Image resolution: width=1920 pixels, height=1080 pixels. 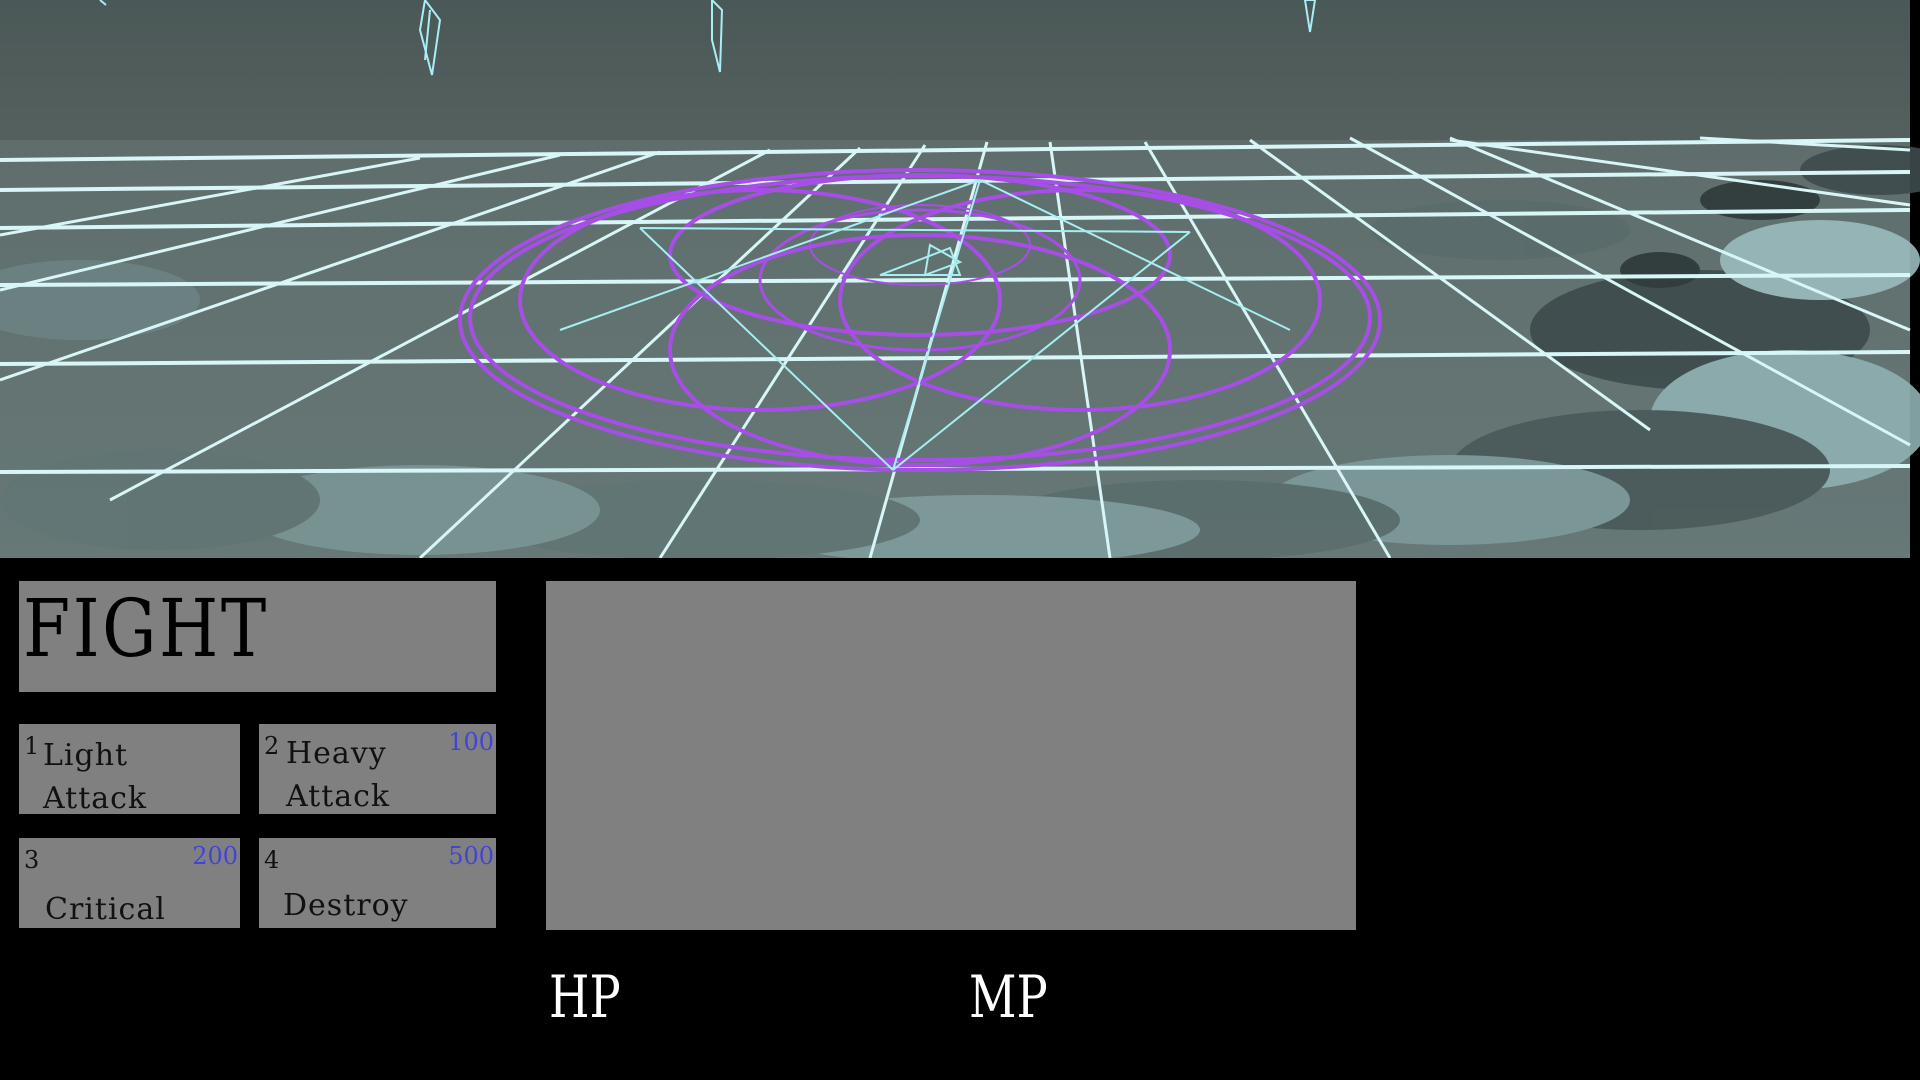 I want to click on command-title-panel: FIGHT, so click(x=257, y=636).